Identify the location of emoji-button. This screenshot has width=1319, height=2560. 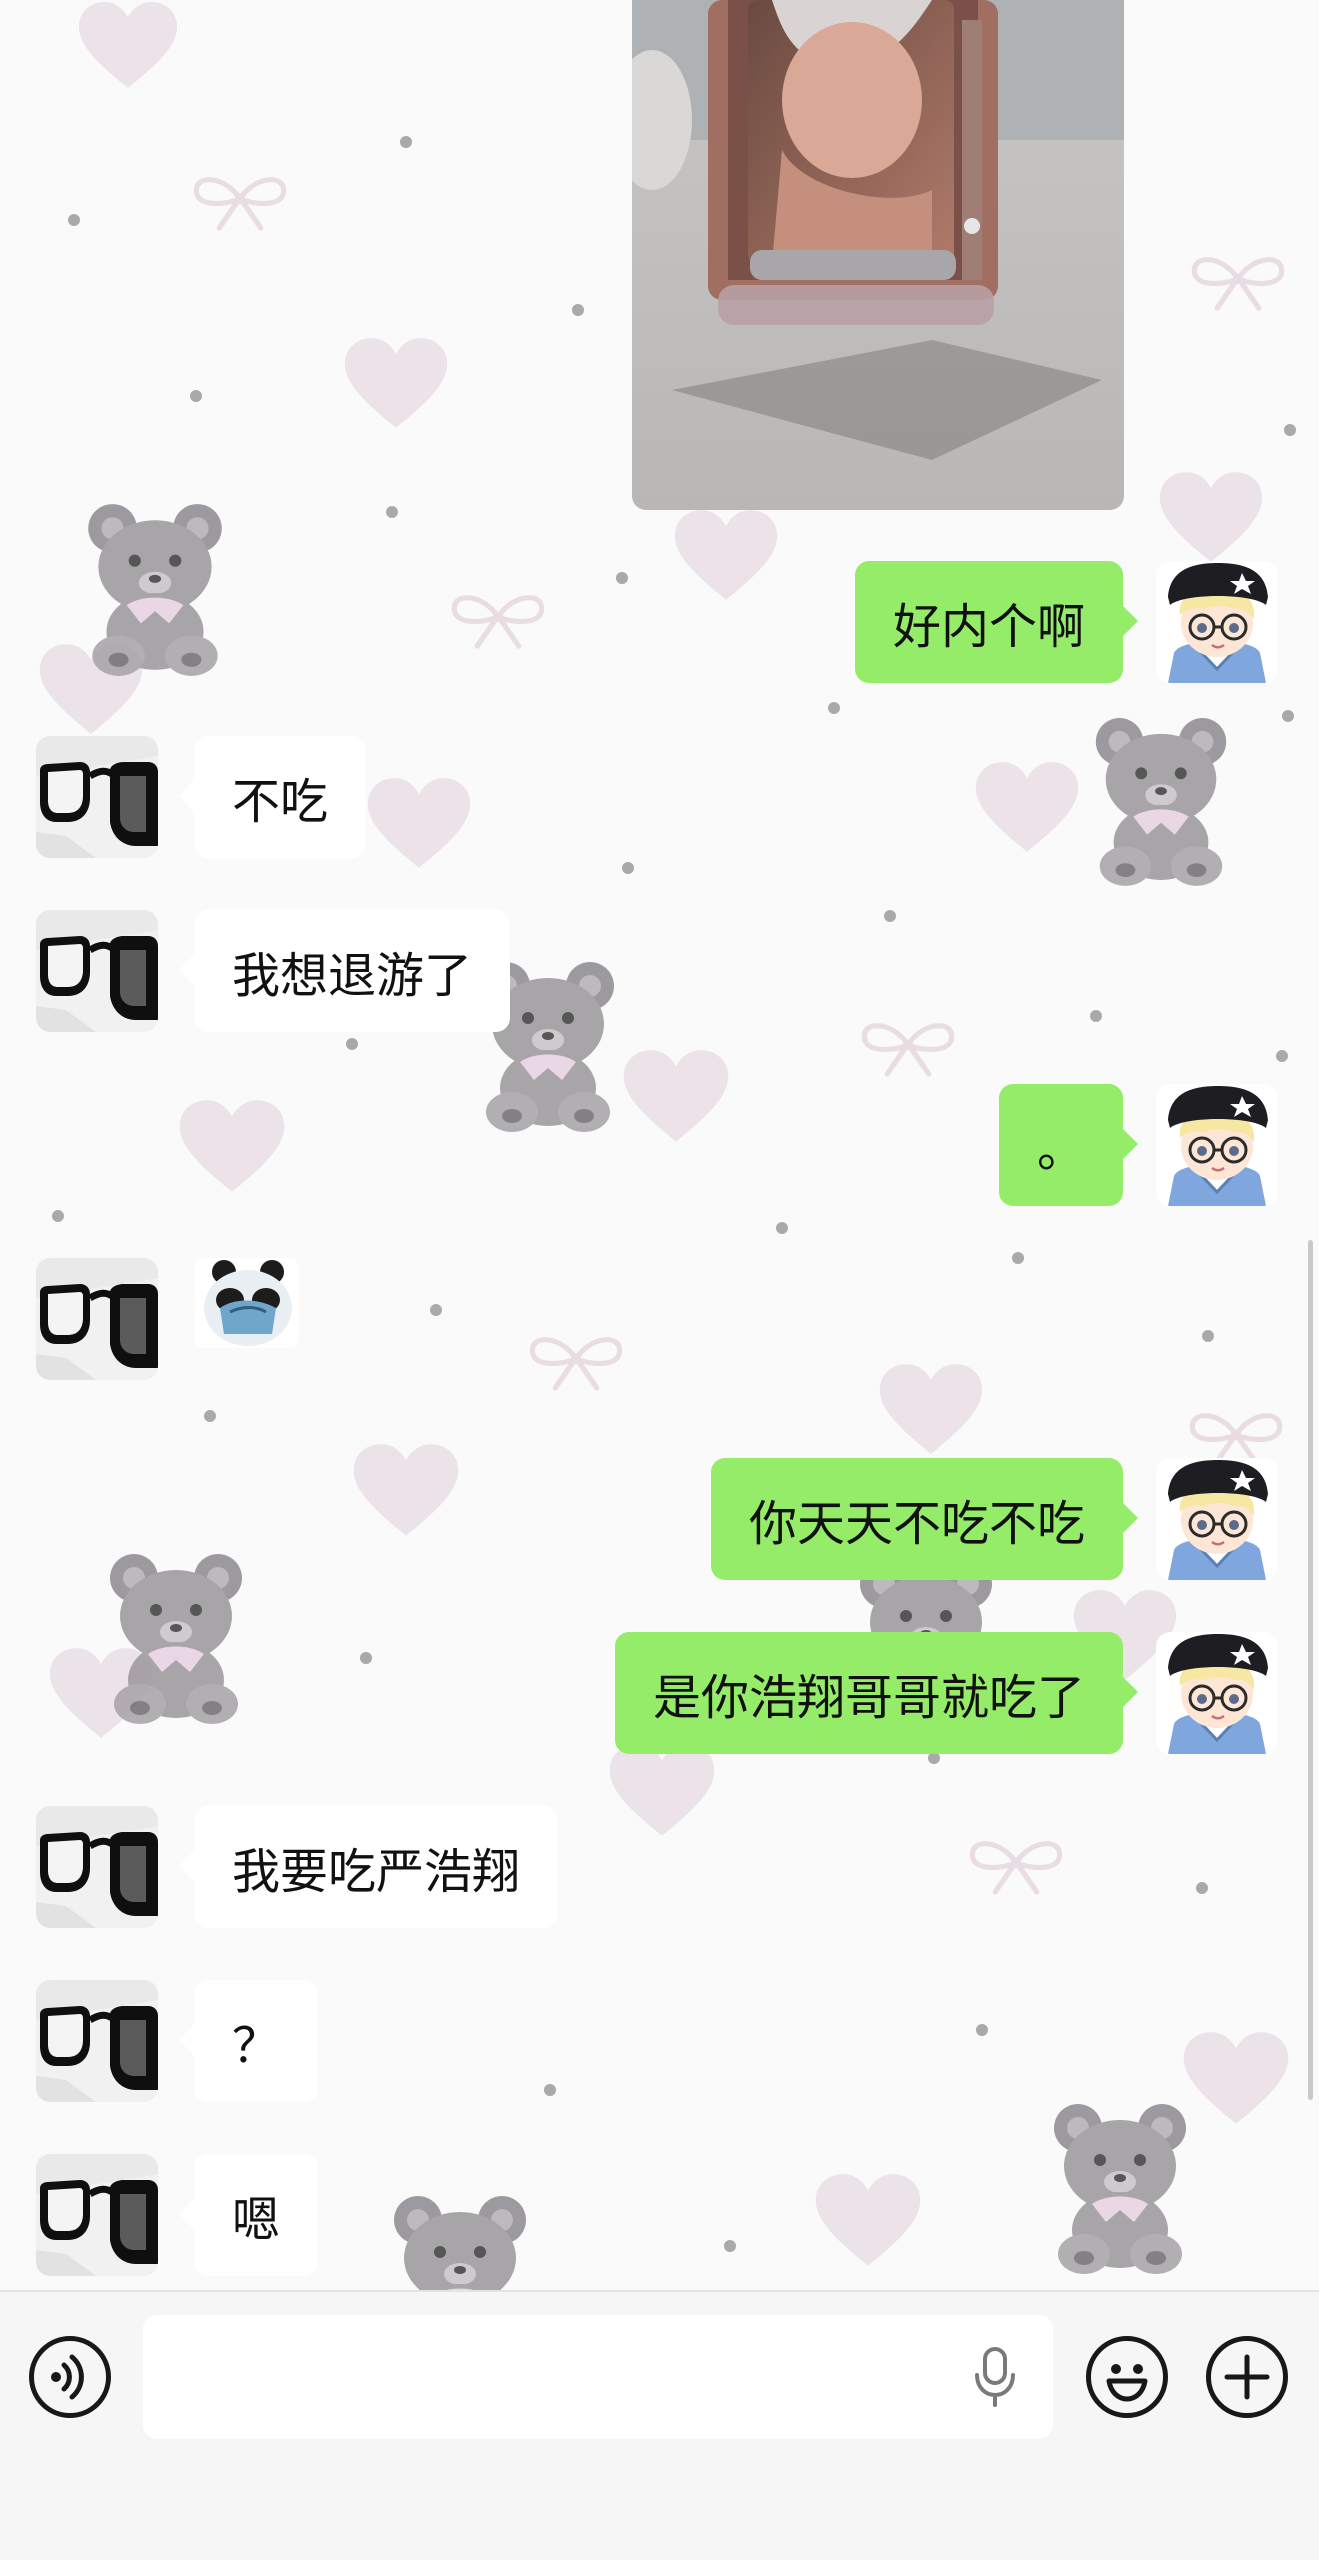
(1127, 2377).